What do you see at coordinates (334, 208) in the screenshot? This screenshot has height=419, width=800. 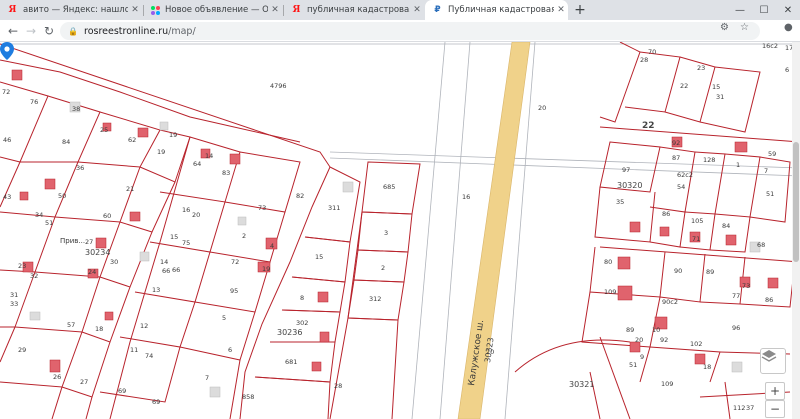 I see `svg-text: 311` at bounding box center [334, 208].